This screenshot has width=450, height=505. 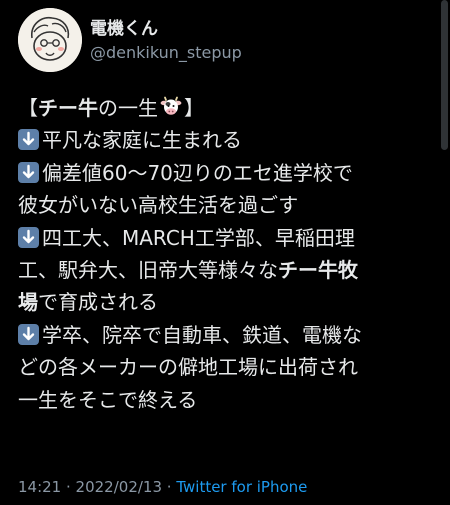 I want to click on tweet-line-2-text: 偏差値60〜70辺りのエセ進学校で, so click(x=197, y=172).